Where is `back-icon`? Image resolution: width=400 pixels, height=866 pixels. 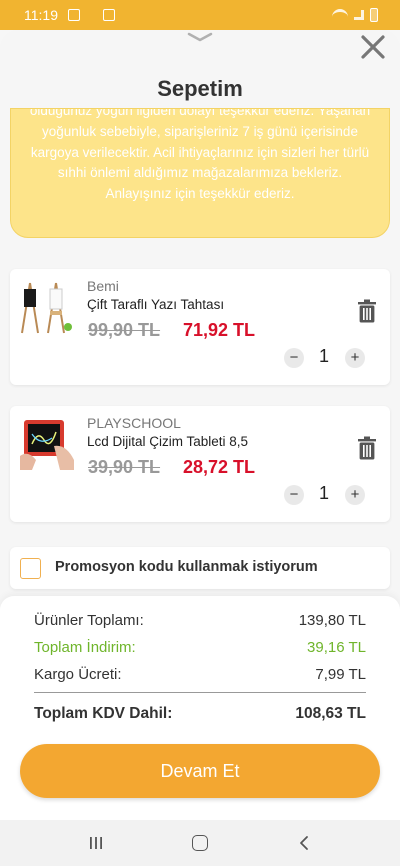
back-icon is located at coordinates (304, 843).